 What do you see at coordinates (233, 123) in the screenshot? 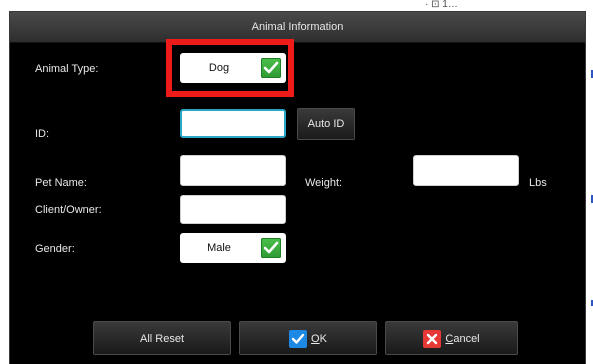
I see `id-input` at bounding box center [233, 123].